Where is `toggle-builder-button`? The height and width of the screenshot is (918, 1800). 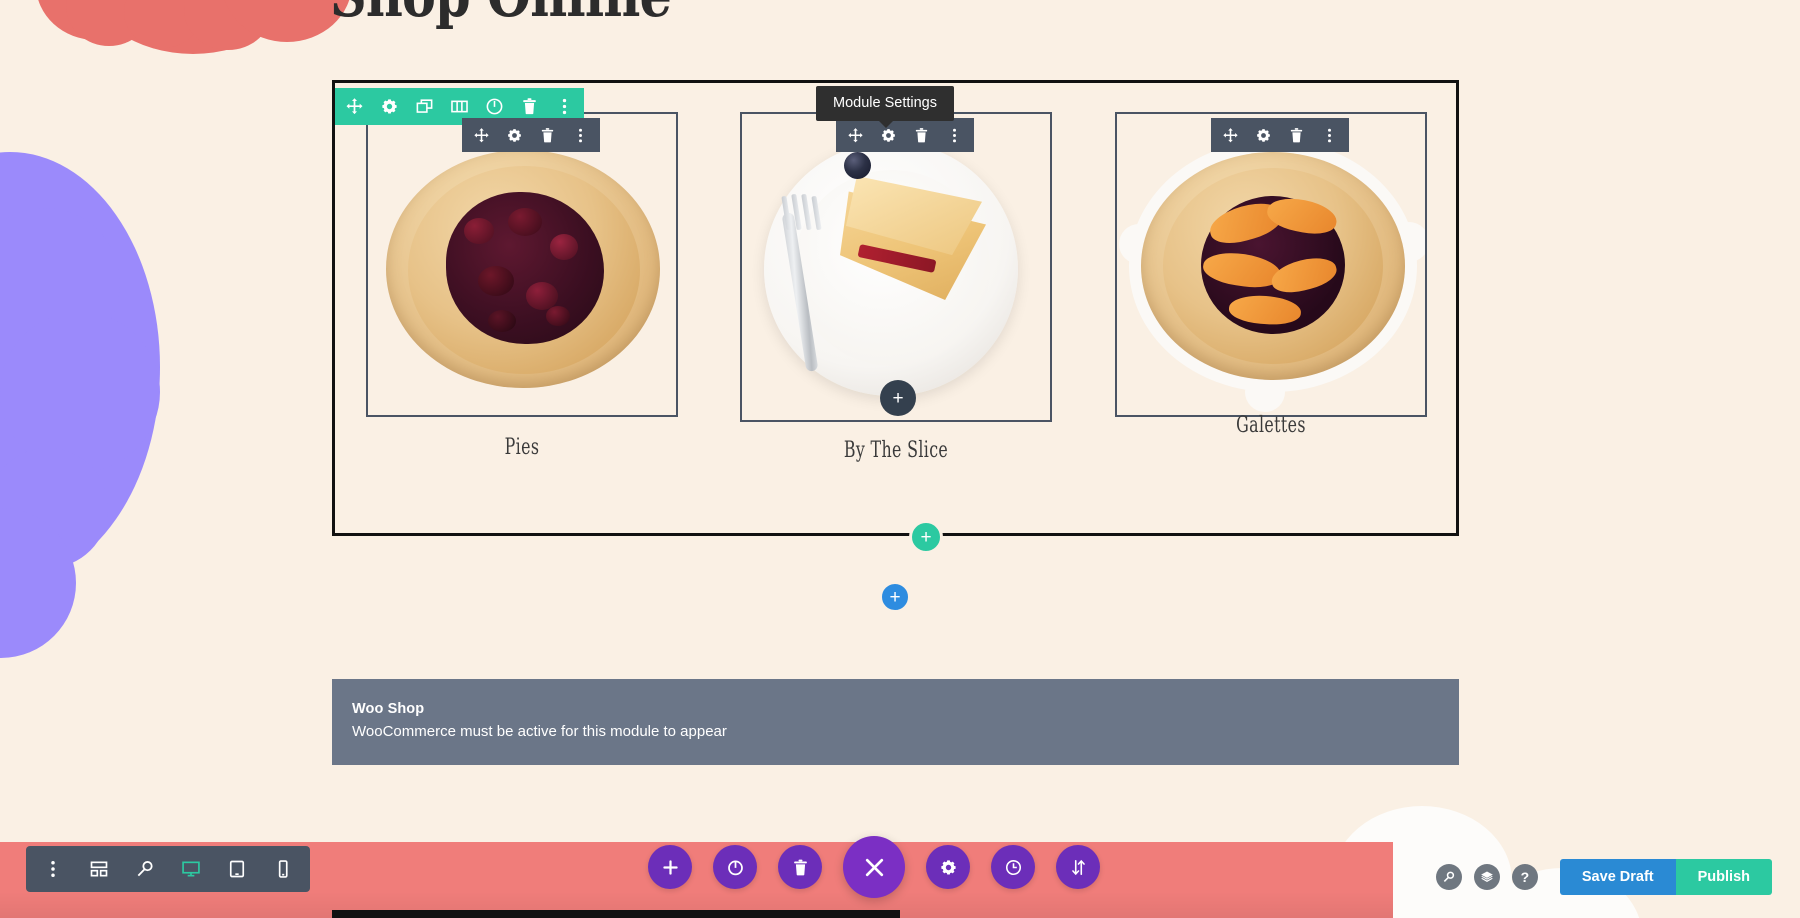 toggle-builder-button is located at coordinates (735, 867).